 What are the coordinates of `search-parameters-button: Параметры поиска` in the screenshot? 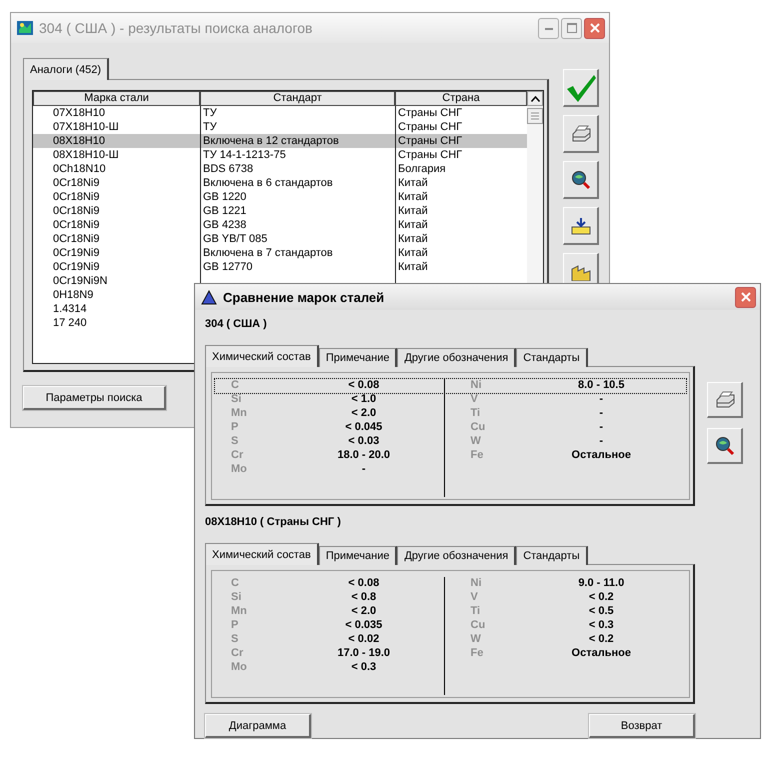 It's located at (94, 398).